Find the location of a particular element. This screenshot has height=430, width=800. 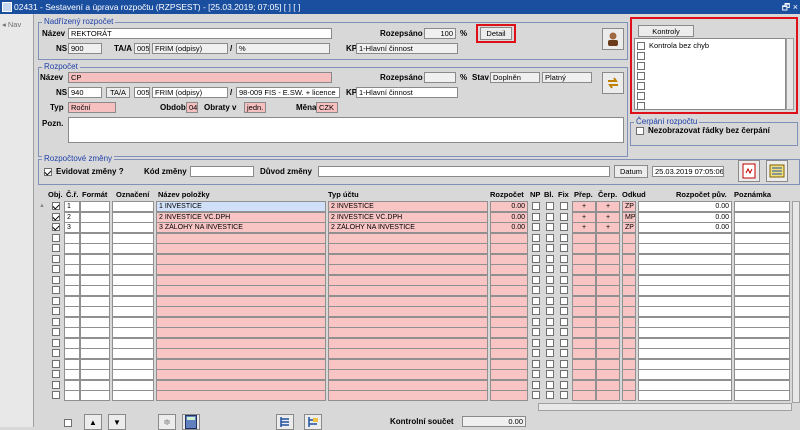

budget-obraty-field: jedn. is located at coordinates (255, 107).